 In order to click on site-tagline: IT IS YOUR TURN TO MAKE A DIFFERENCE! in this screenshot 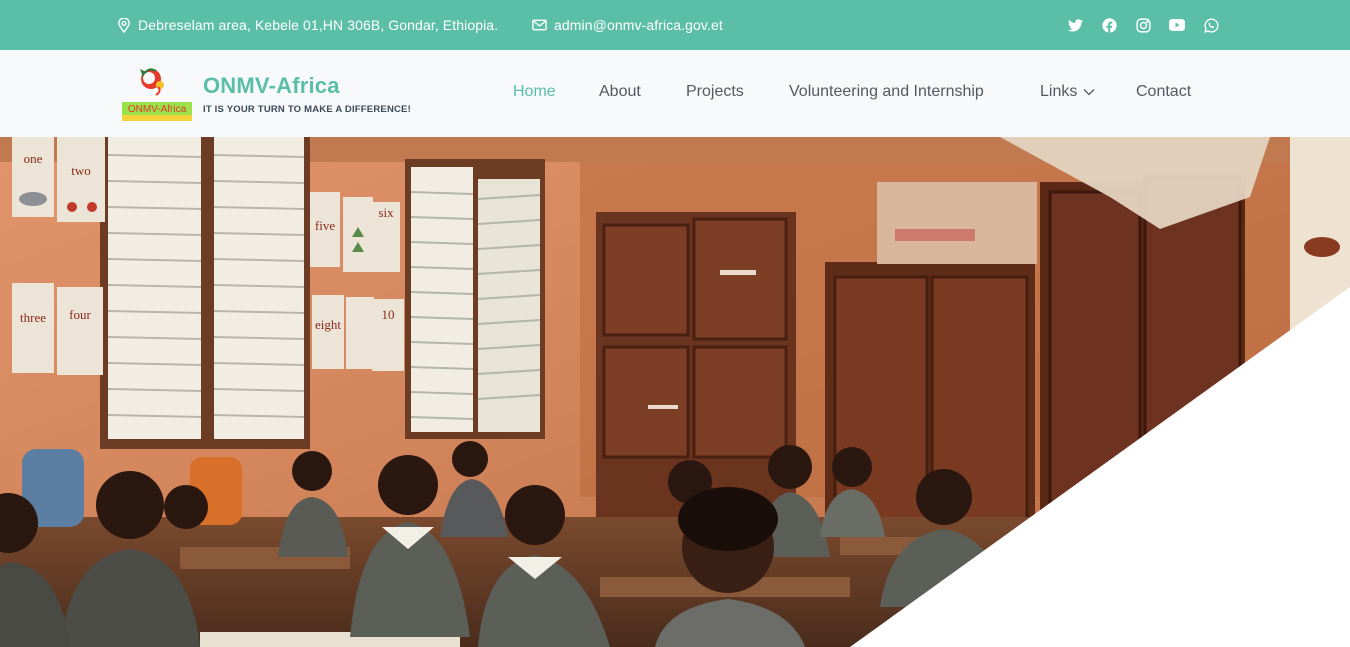, I will do `click(307, 109)`.